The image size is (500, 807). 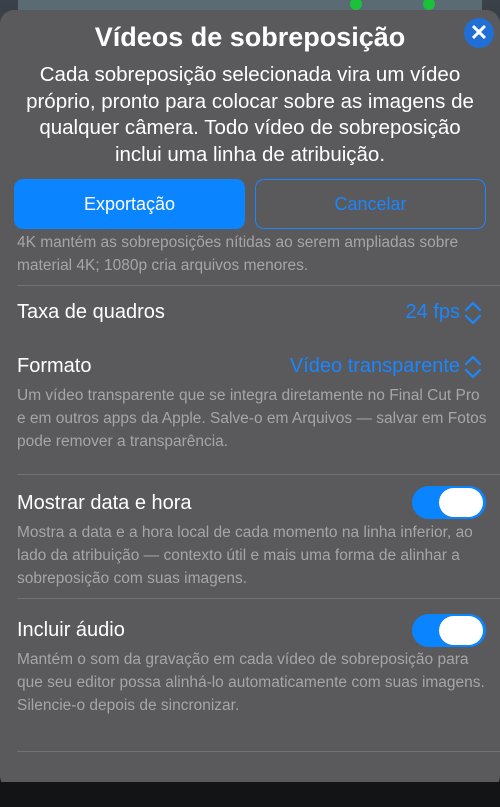 I want to click on include-audio-label: Incluir áudio, so click(x=71, y=630).